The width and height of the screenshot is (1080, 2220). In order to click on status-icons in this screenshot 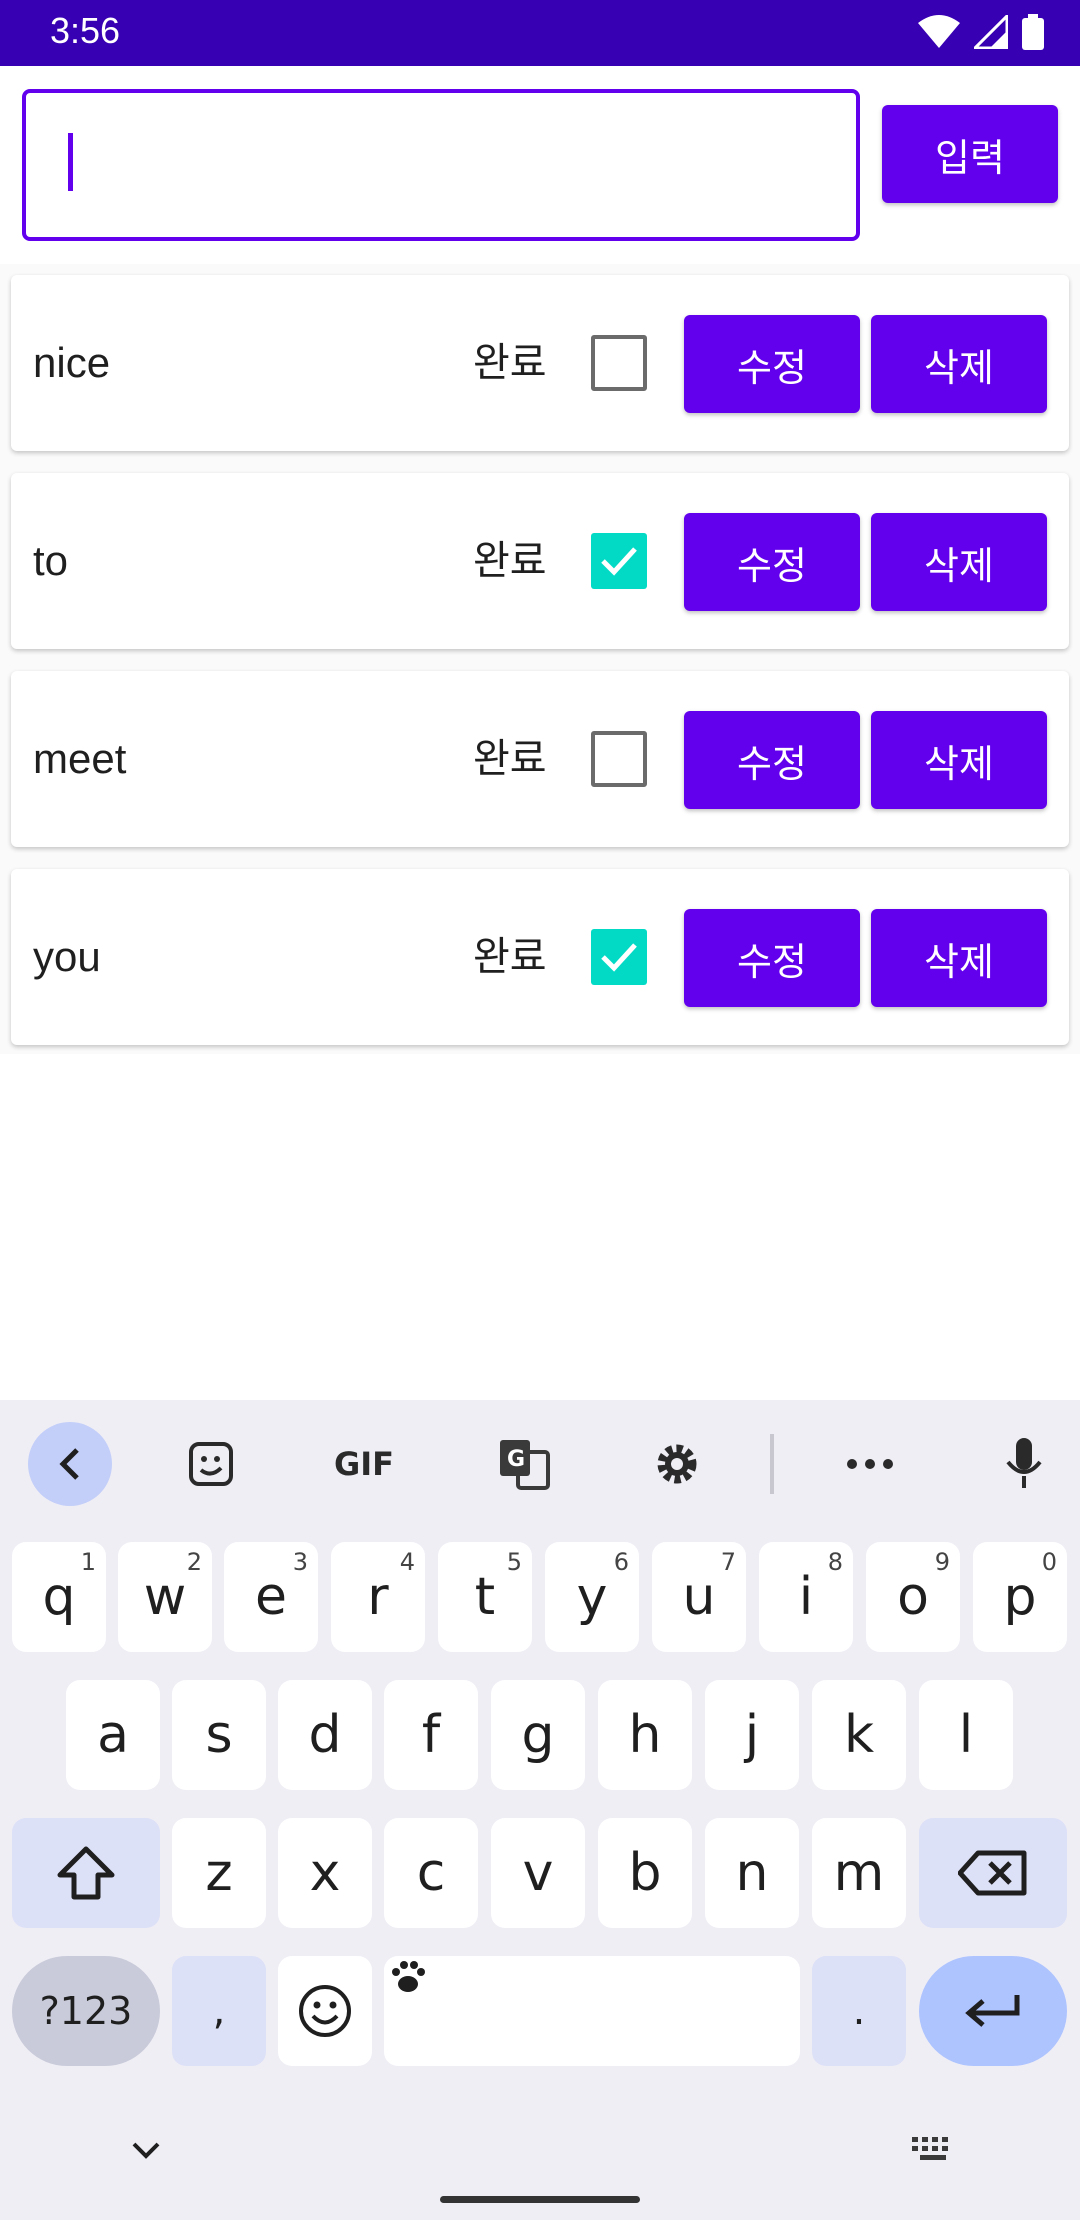, I will do `click(981, 32)`.